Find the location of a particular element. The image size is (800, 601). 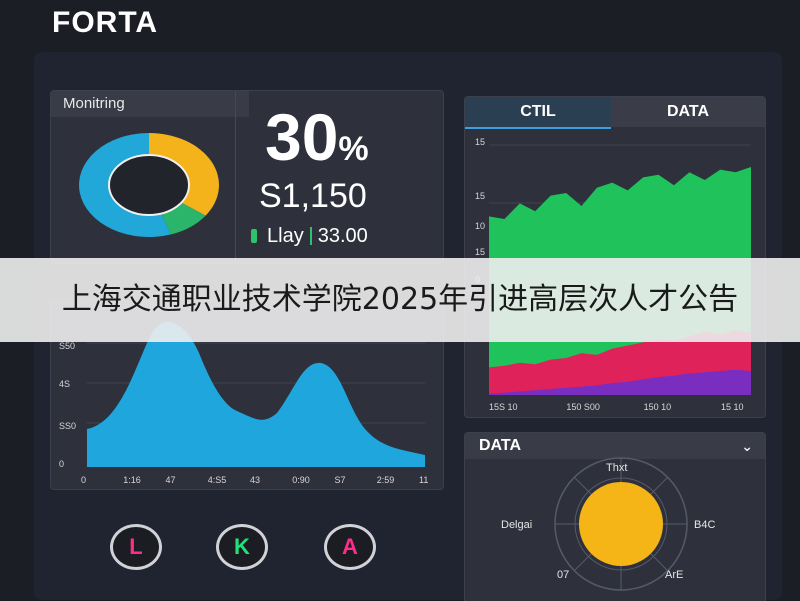

rate-separator is located at coordinates (310, 236).